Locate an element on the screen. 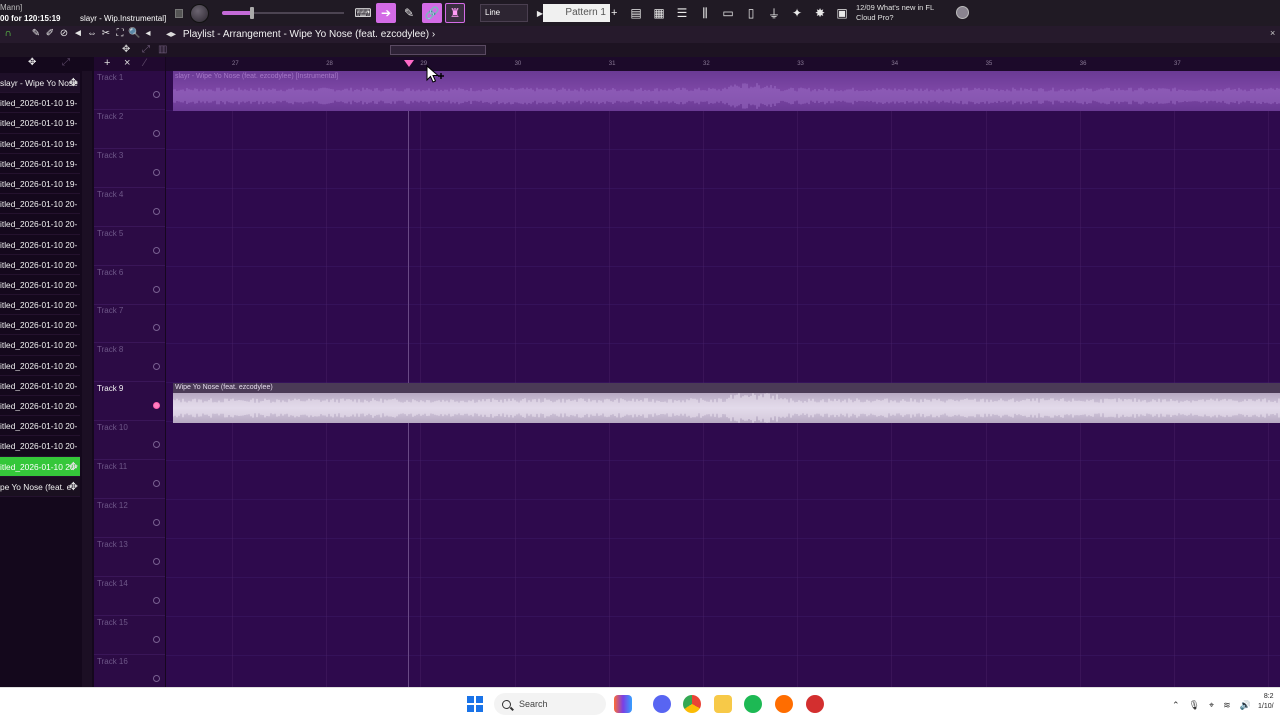 The image size is (1280, 720). volume-icon: 🔊 is located at coordinates (1245, 705).